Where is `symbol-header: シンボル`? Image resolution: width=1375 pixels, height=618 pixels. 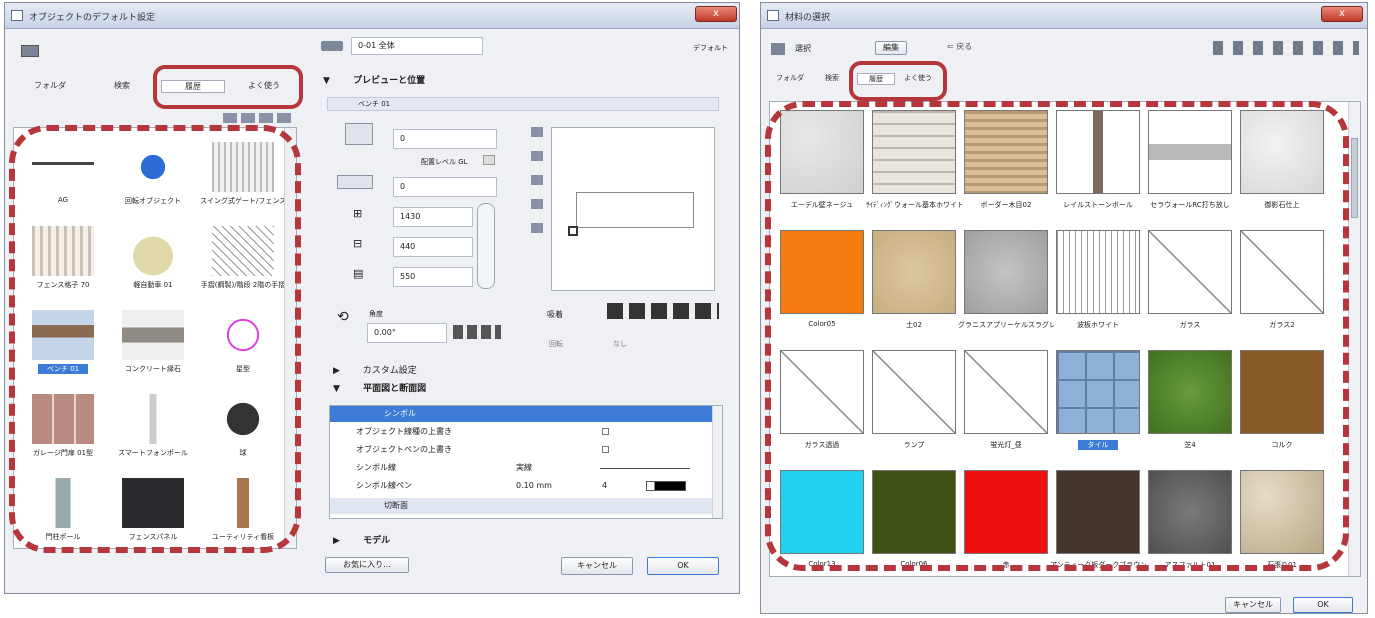
symbol-header: シンボル is located at coordinates (400, 413).